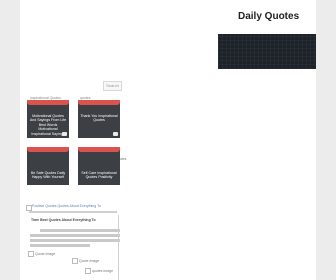 Image resolution: width=336 pixels, height=280 pixels. I want to click on card-caption: Thank You Inspirational Quotes, so click(99, 118).